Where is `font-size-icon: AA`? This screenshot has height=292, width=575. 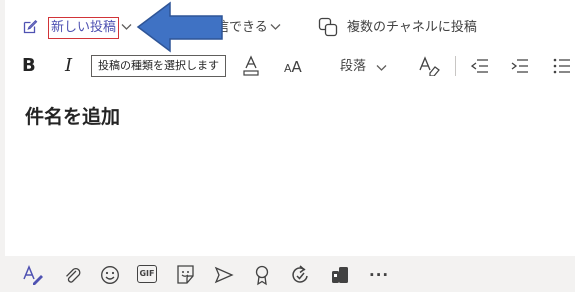
font-size-icon: AA is located at coordinates (293, 67).